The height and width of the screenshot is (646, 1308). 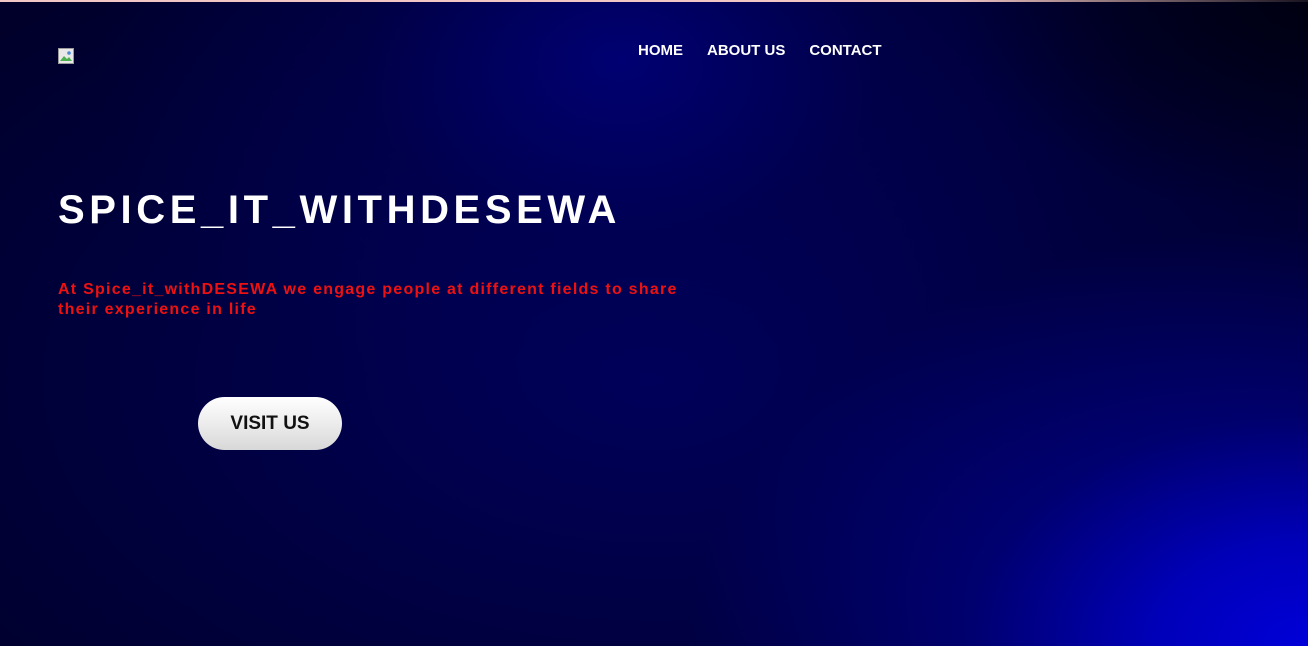 I want to click on main-nav: HOME ABOUT US CONTACT, so click(x=760, y=50).